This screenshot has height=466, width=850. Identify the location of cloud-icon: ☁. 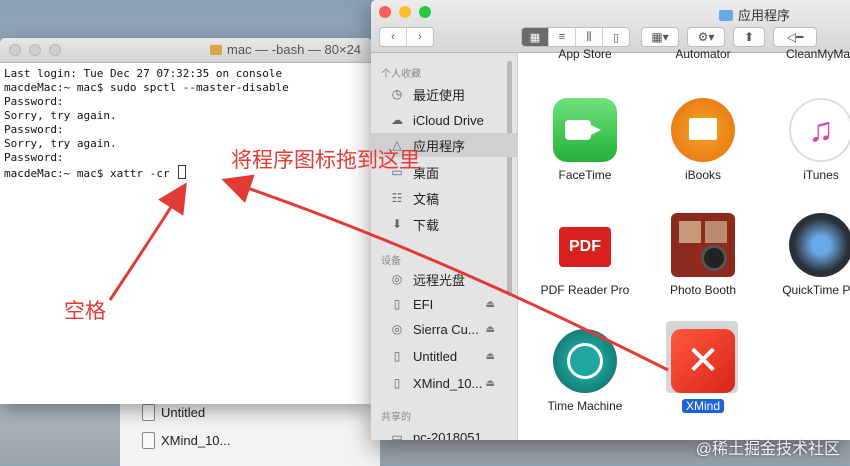
(397, 120).